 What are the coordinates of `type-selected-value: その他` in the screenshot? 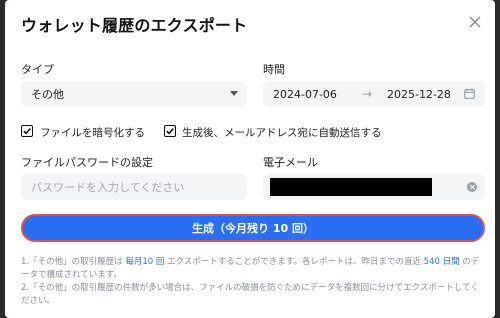 It's located at (47, 94).